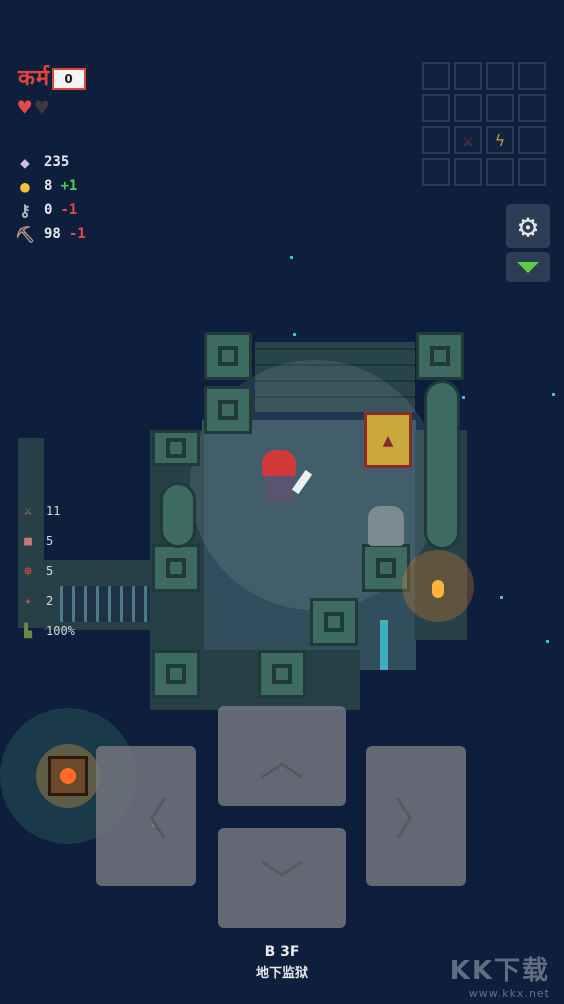  What do you see at coordinates (279, 464) in the screenshot?
I see `hero-hair` at bounding box center [279, 464].